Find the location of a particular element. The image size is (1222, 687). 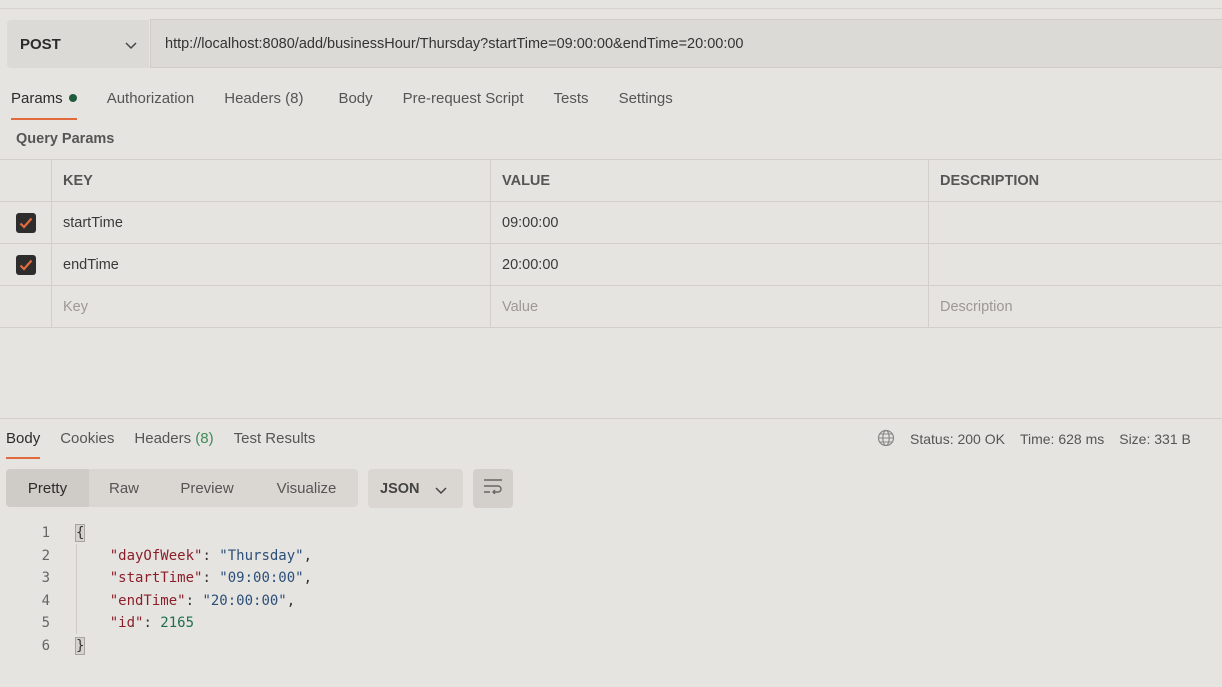

view-mode-group: Pretty Raw Preview Visualize is located at coordinates (182, 488).